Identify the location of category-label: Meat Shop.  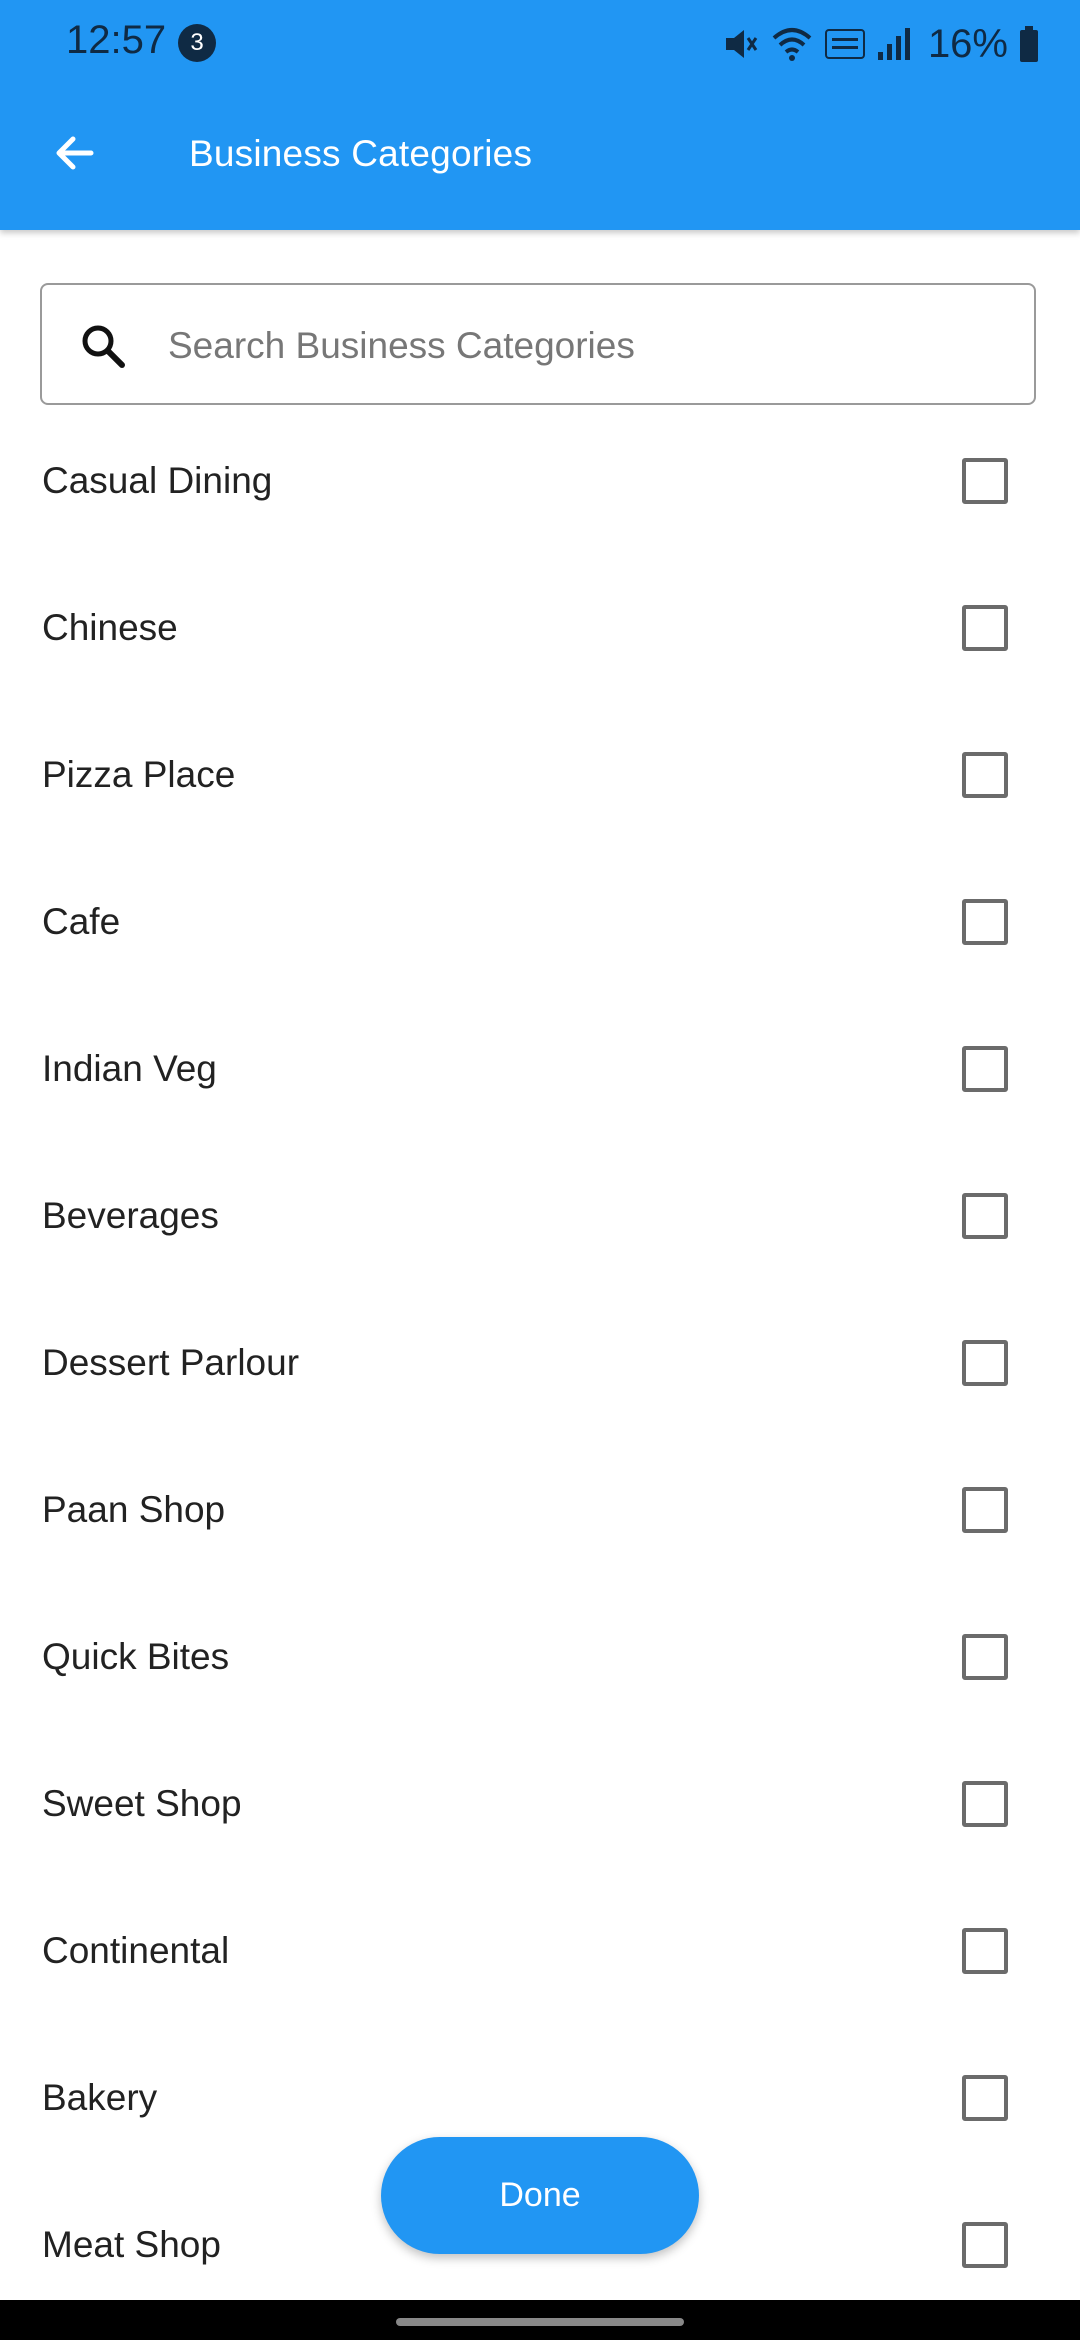
(131, 2244).